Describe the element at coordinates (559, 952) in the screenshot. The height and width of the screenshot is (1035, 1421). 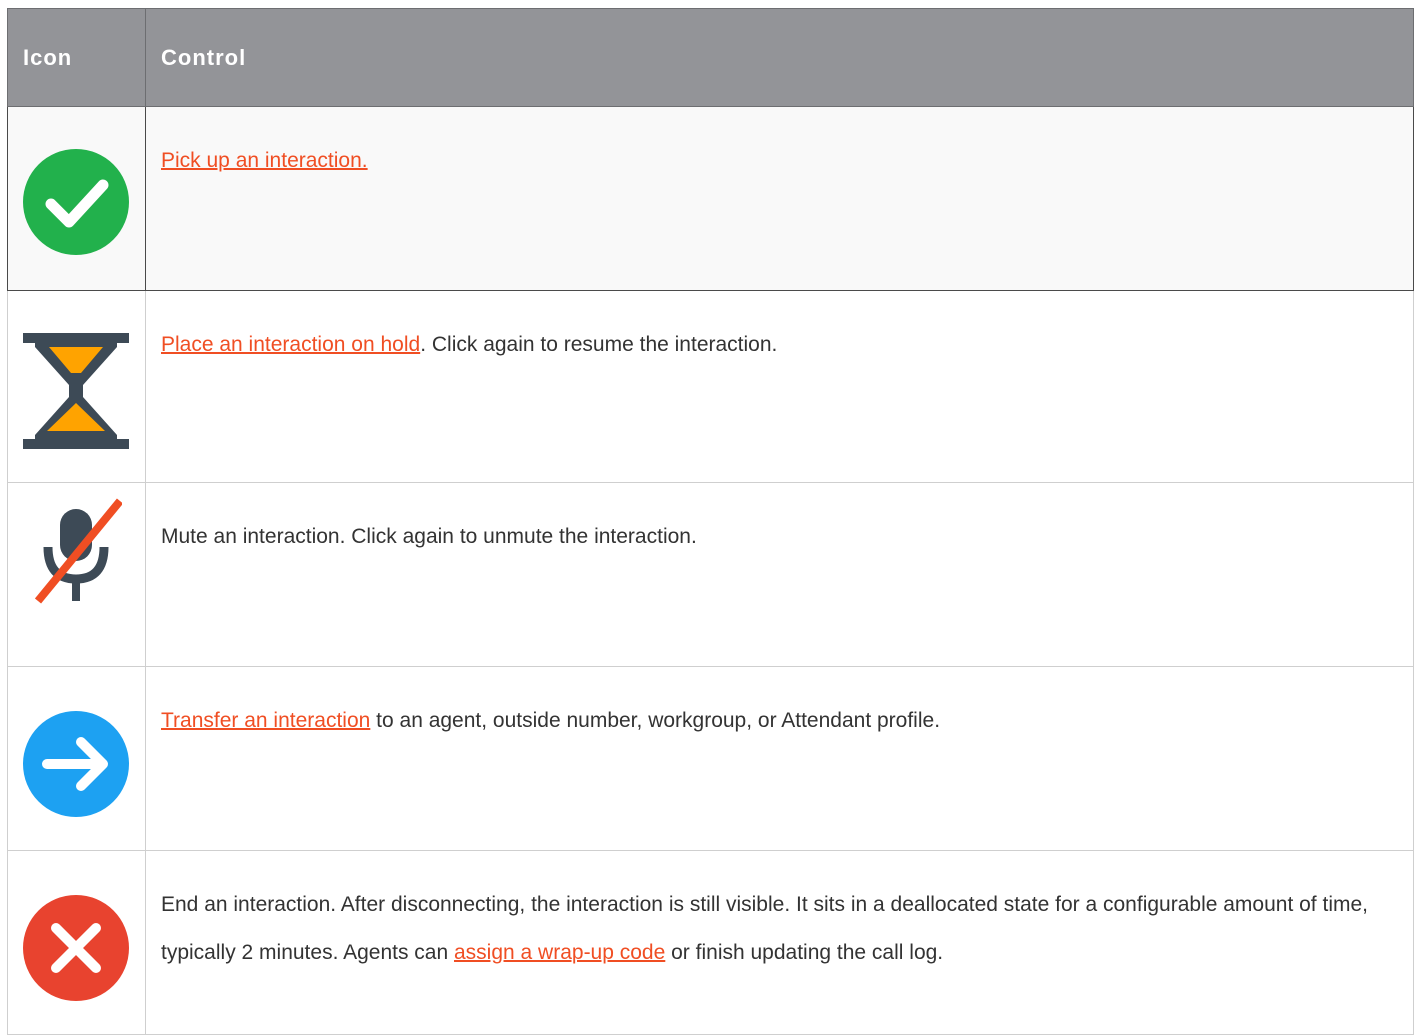
I see `assign-wrap-up-code-link: assign a wrap-up code` at that location.